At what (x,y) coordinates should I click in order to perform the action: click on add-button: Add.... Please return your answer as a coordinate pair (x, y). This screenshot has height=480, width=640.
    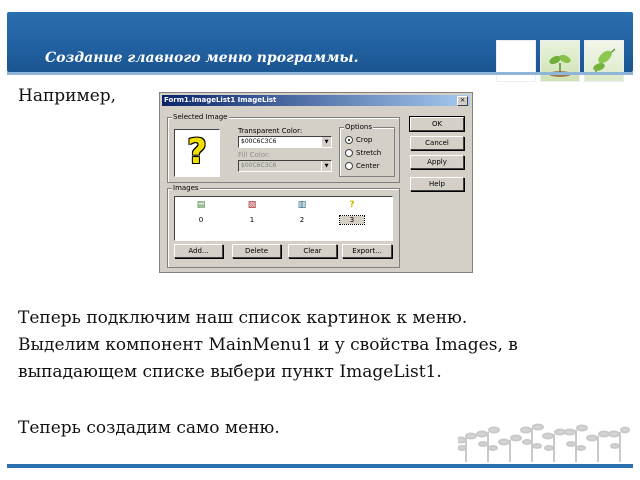
    Looking at the image, I should click on (198, 251).